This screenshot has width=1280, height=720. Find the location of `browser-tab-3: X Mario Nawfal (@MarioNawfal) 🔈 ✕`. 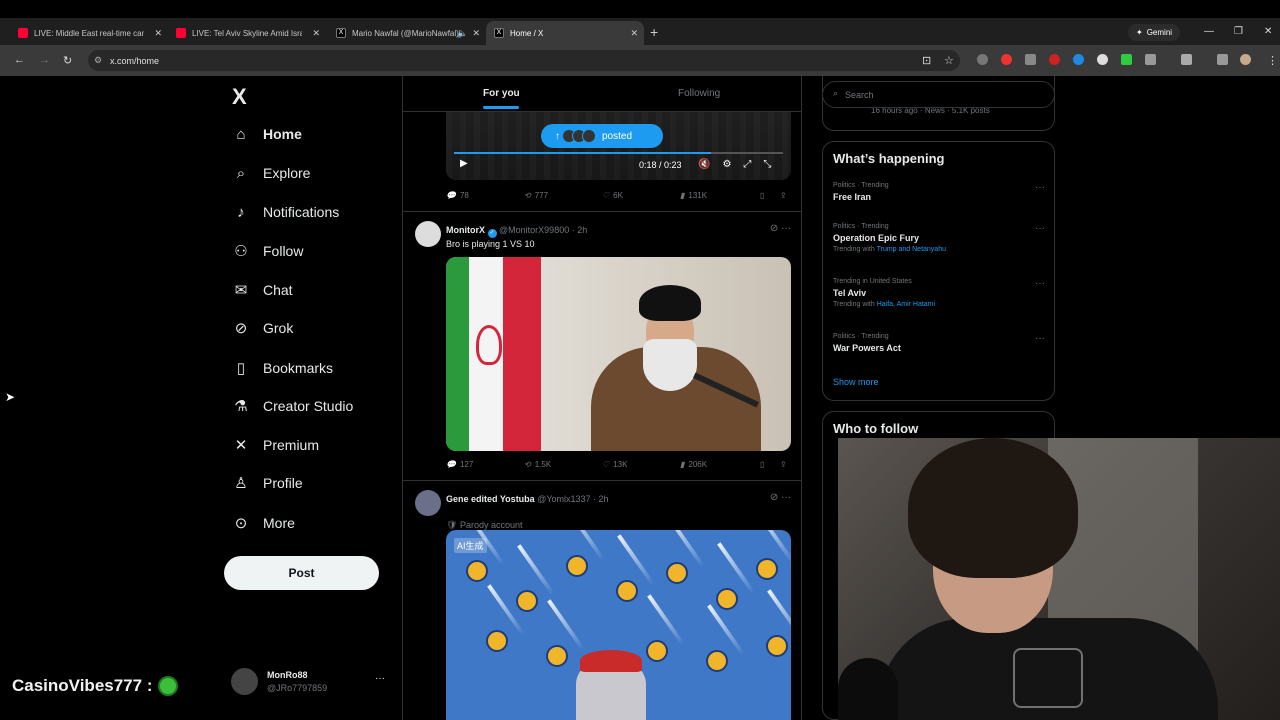

browser-tab-3: X Mario Nawfal (@MarioNawfal) 🔈 ✕ is located at coordinates (407, 33).